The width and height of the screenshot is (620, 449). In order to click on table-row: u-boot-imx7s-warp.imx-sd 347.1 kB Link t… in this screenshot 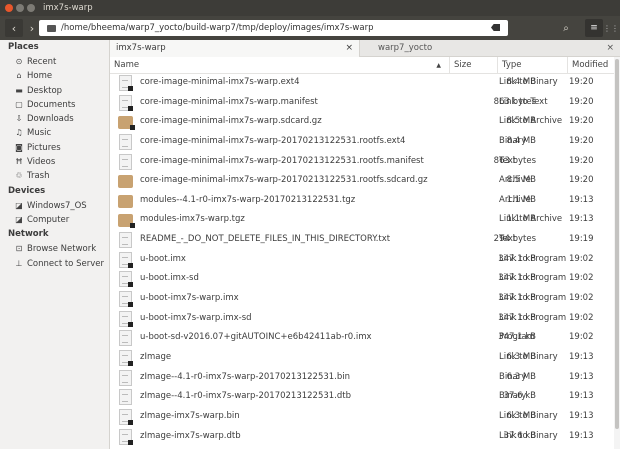, I will do `click(362, 319)`.